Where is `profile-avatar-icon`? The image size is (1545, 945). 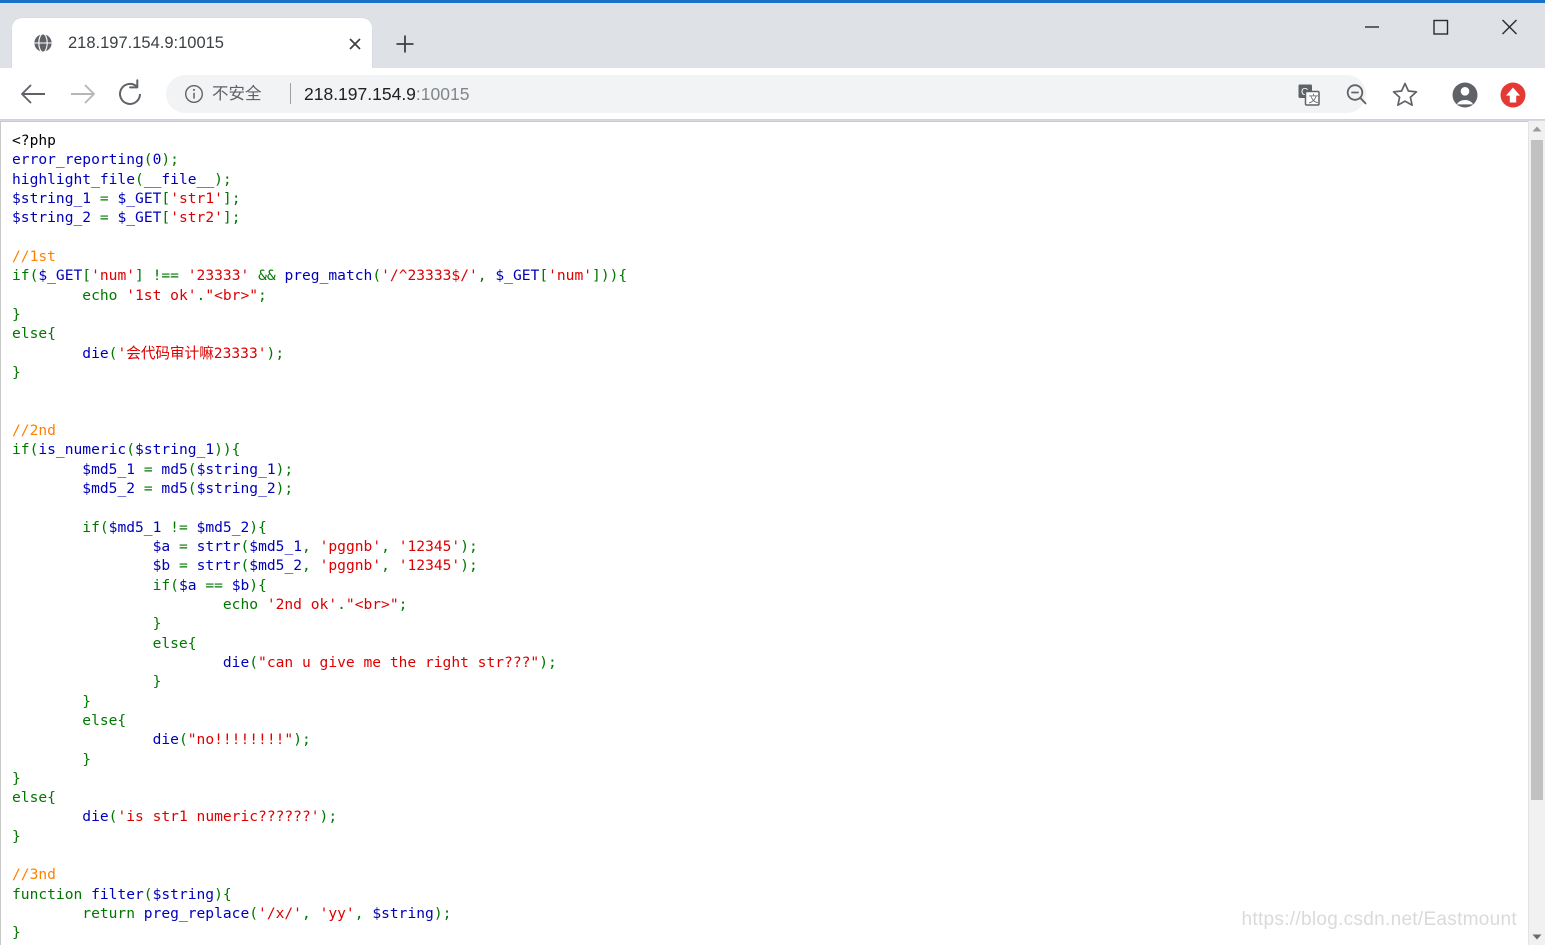 profile-avatar-icon is located at coordinates (1465, 95).